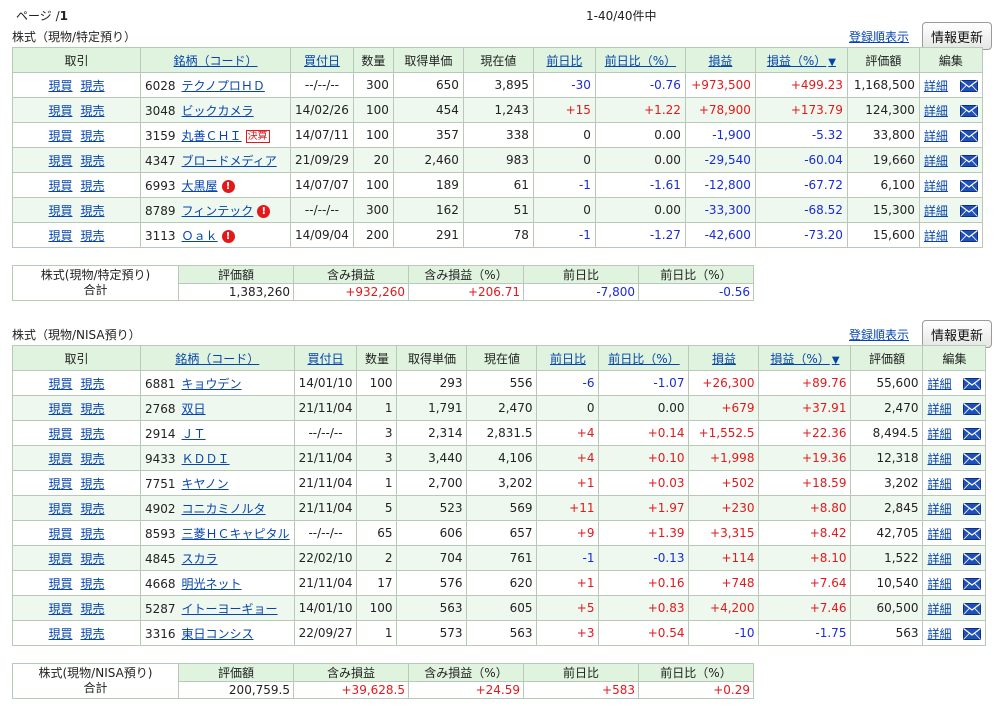 This screenshot has width=1008, height=710. Describe the element at coordinates (205, 484) in the screenshot. I see `stock-name-link: キヤノン` at that location.